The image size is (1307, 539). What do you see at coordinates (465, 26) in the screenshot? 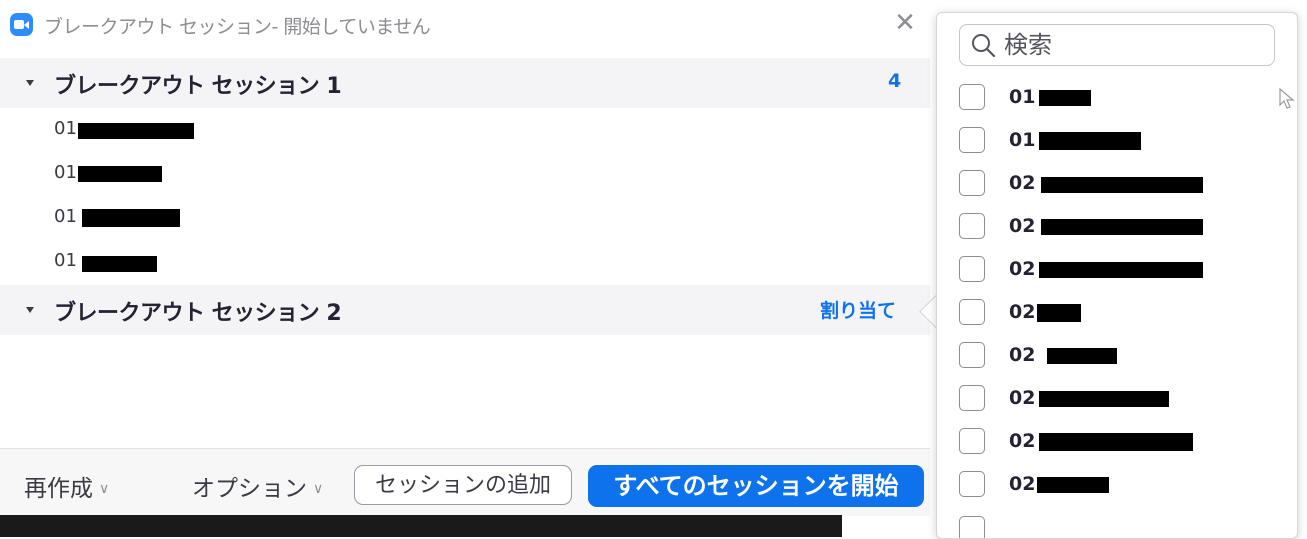
I see `title-bar: ブレークアウト セッション- 開始していません ✕` at bounding box center [465, 26].